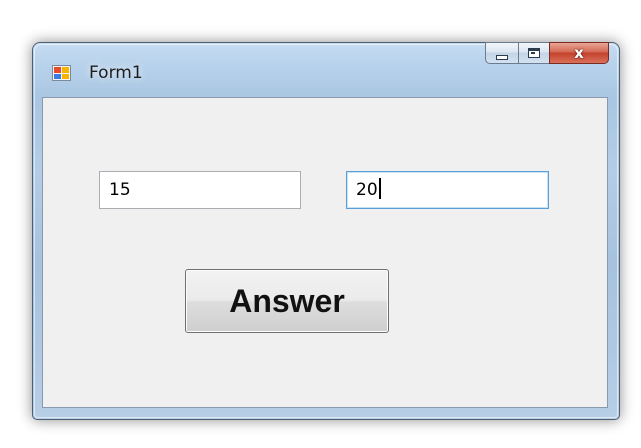  Describe the element at coordinates (367, 190) in the screenshot. I see `second-number-value: 20` at that location.